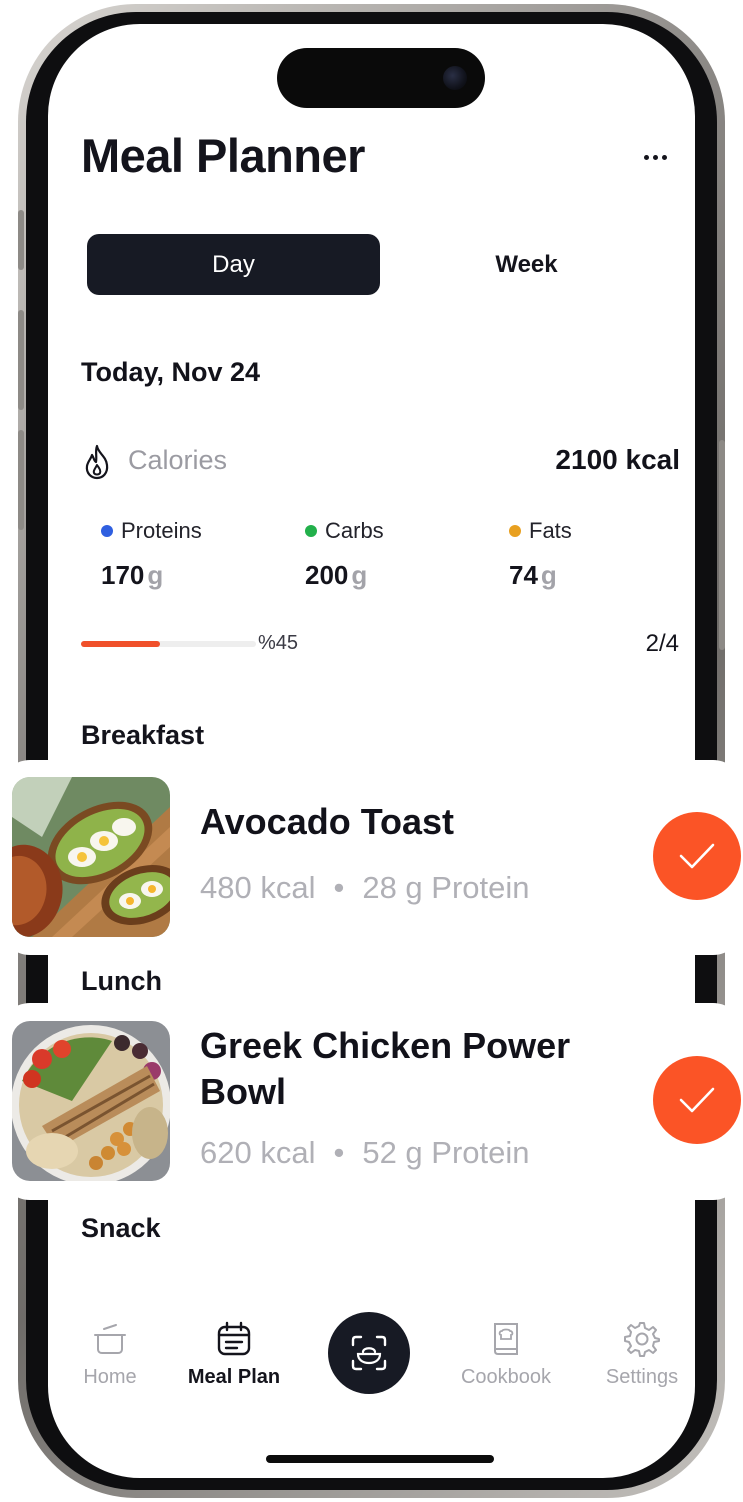  I want to click on tab-cookbook-label: Cookbook, so click(506, 1377).